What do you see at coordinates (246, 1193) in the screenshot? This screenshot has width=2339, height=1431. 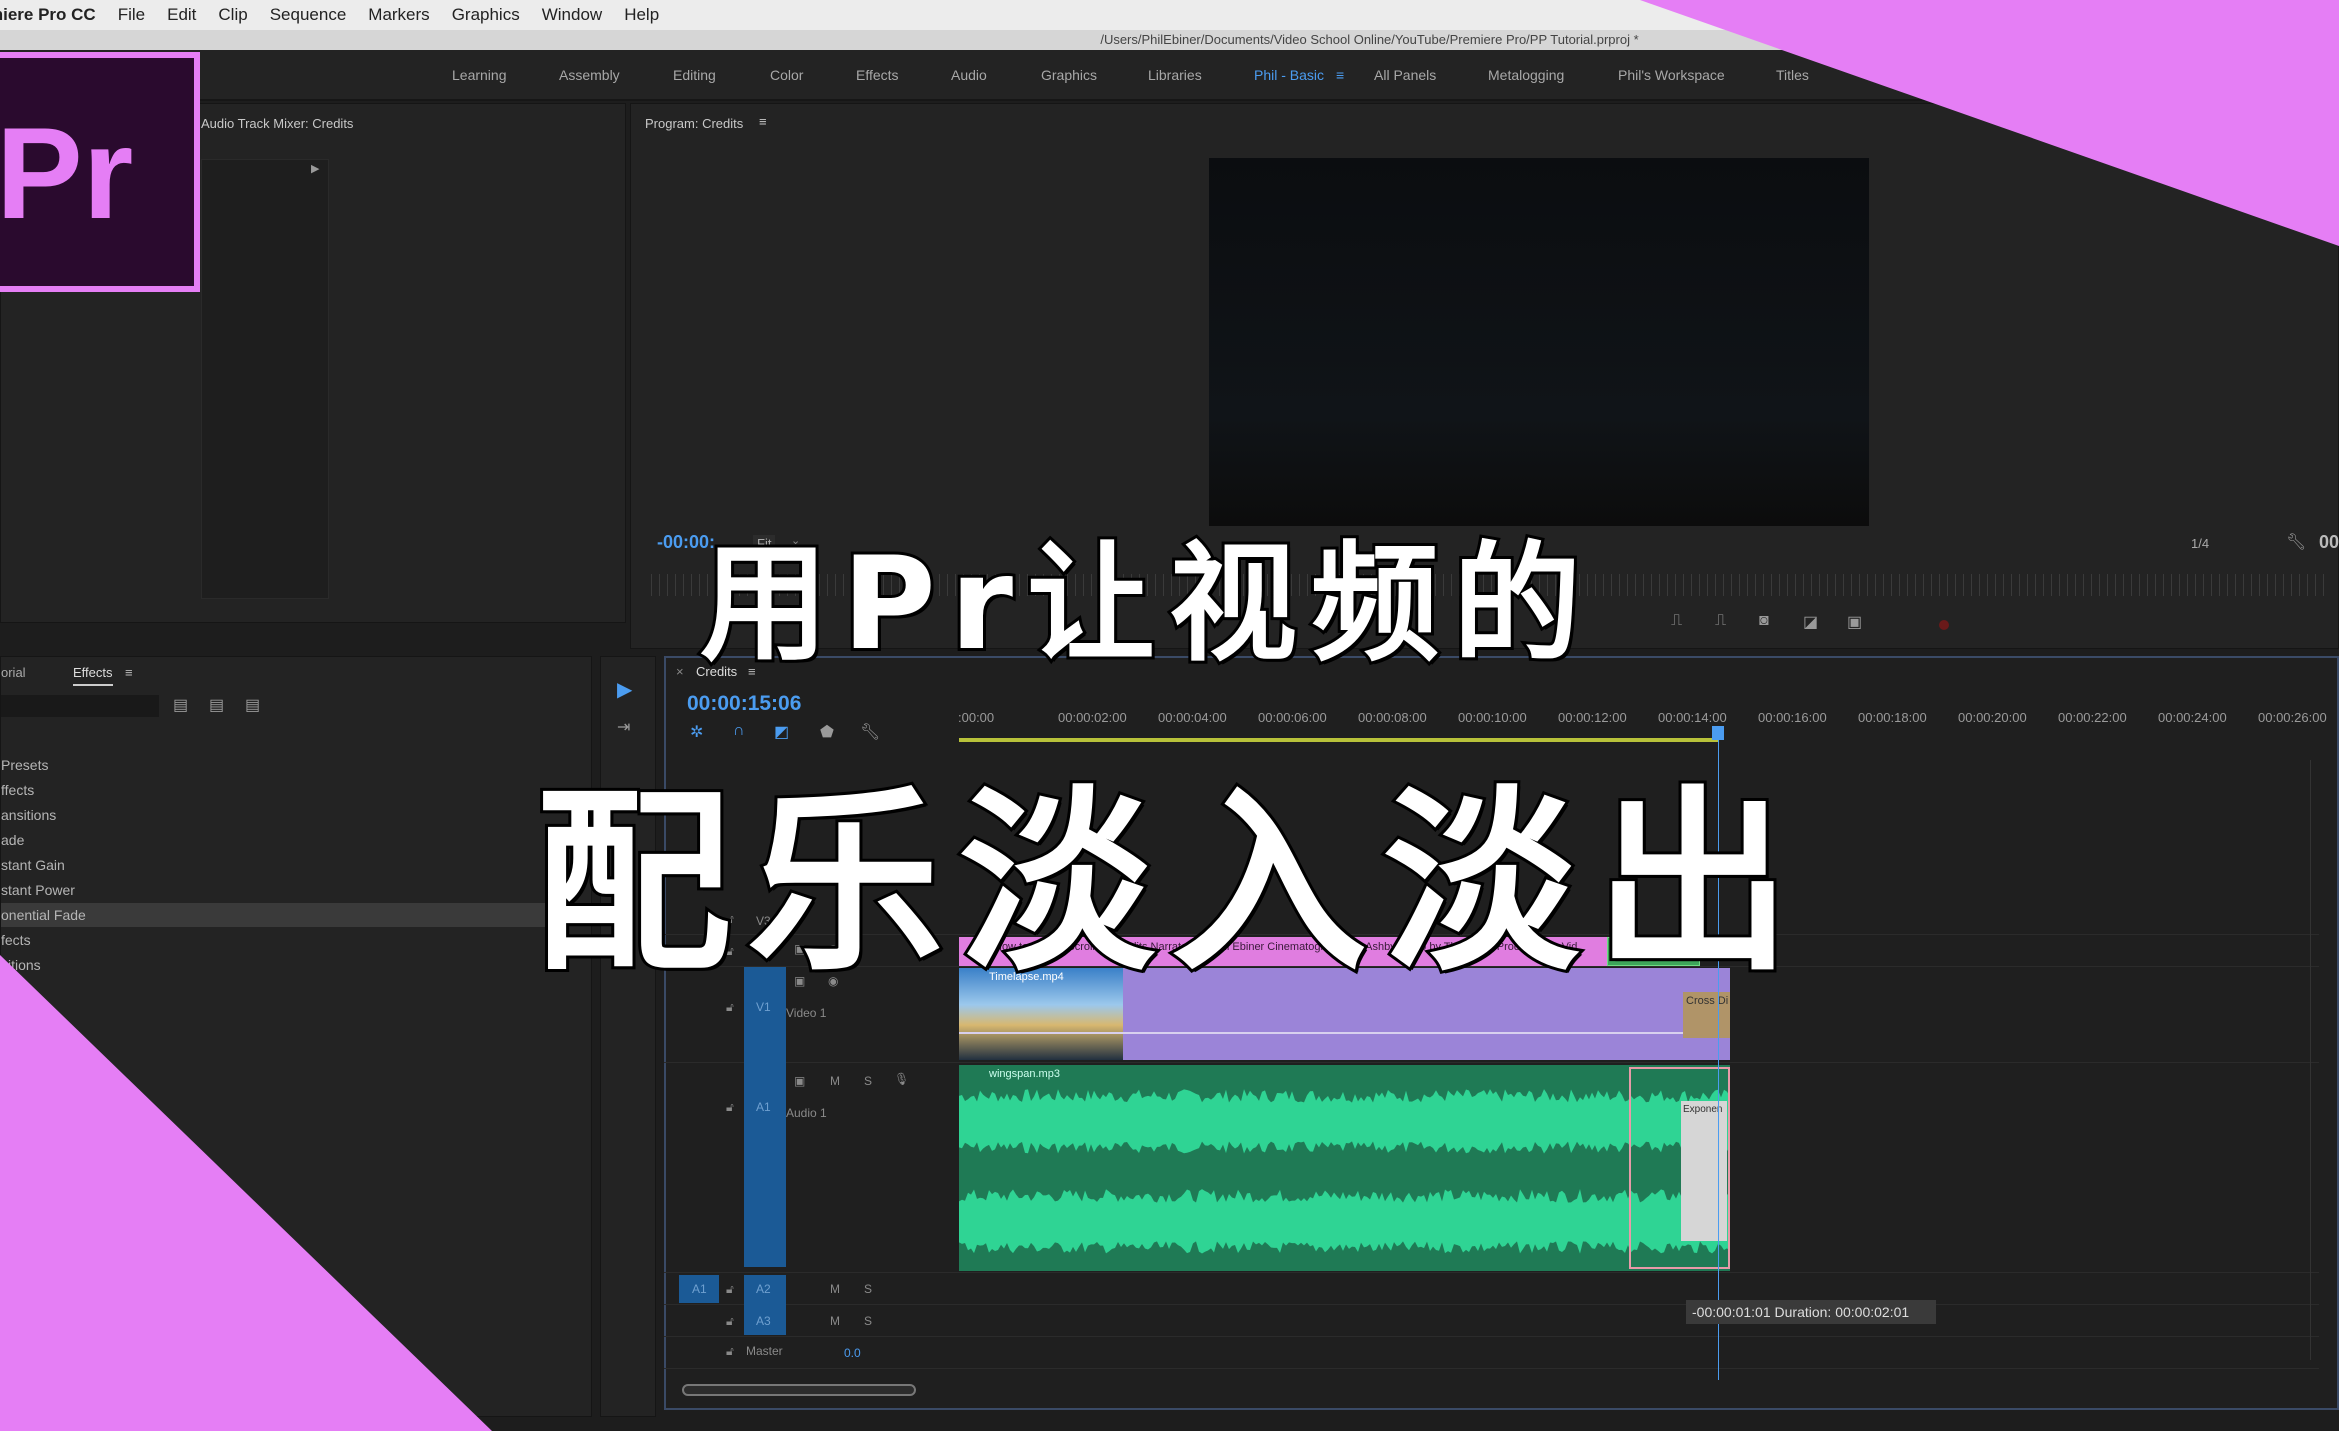 I see `pink-corner-bottom-left` at bounding box center [246, 1193].